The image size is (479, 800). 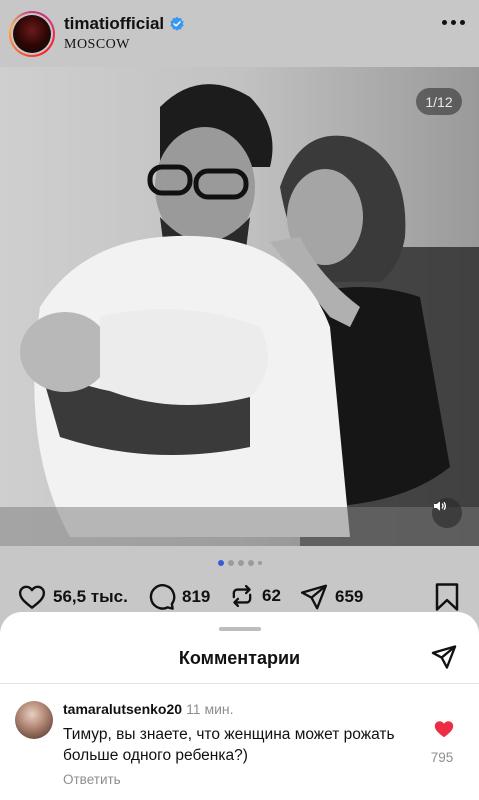 I want to click on repost-count: 62, so click(x=271, y=596).